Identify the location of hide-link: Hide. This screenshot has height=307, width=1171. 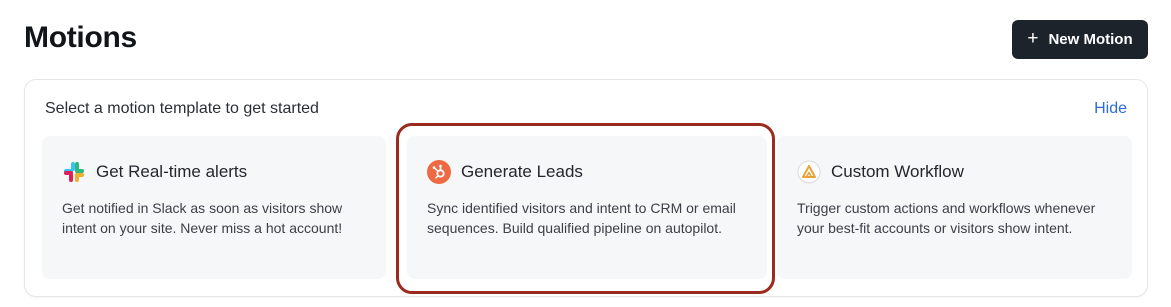
(1110, 109).